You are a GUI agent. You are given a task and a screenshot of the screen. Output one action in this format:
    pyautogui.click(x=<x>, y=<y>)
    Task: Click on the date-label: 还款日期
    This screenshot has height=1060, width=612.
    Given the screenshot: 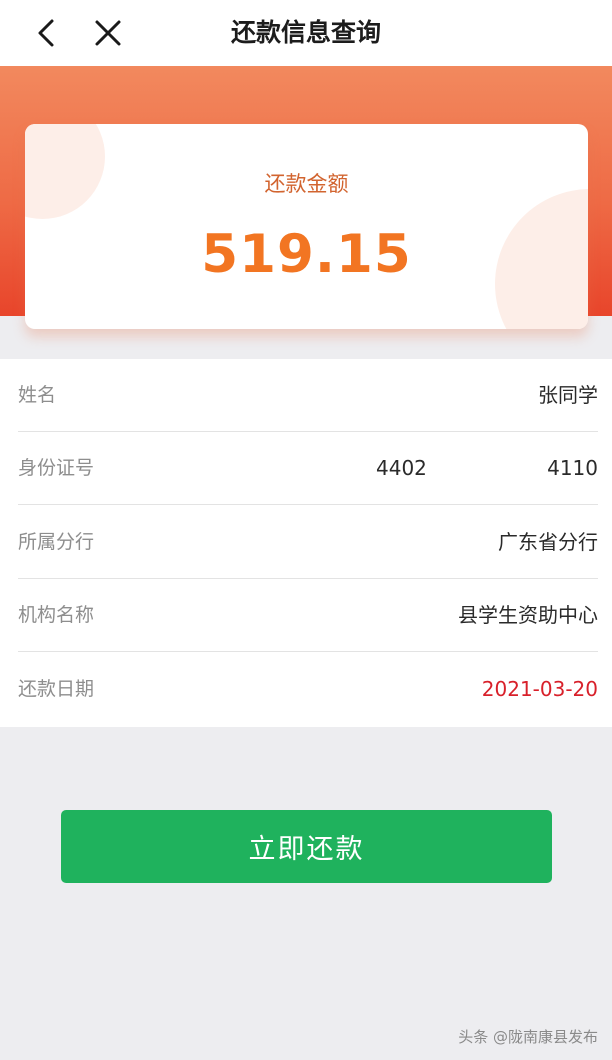 What is the action you would take?
    pyautogui.click(x=56, y=689)
    